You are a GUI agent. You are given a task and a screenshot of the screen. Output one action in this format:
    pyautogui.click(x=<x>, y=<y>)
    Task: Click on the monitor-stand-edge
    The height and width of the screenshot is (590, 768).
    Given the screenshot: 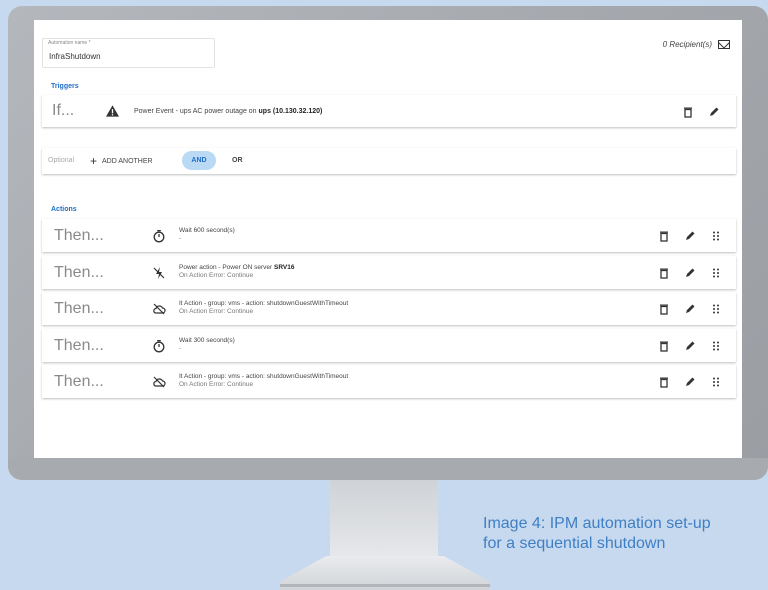 What is the action you would take?
    pyautogui.click(x=385, y=585)
    